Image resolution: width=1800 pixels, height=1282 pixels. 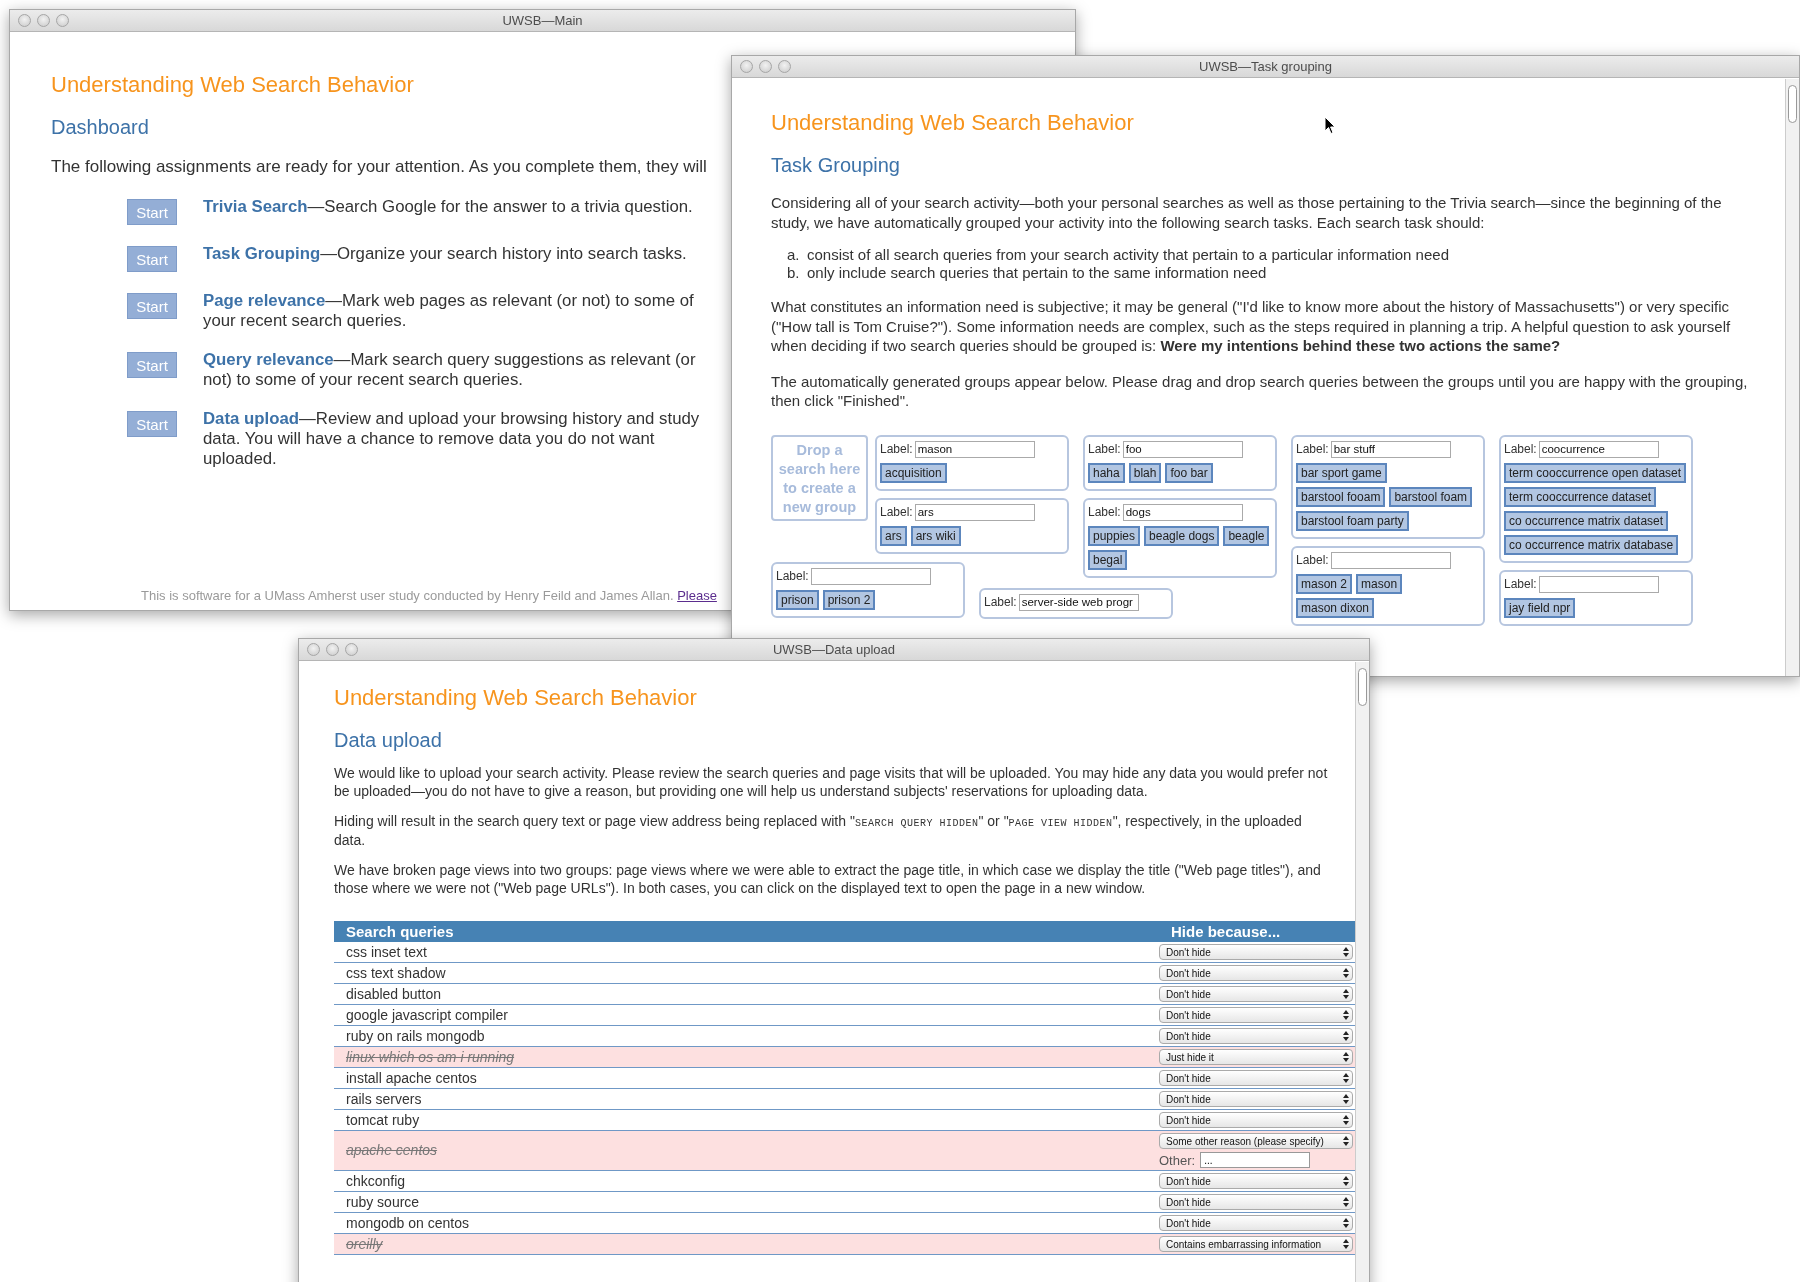 What do you see at coordinates (1108, 559) in the screenshot?
I see `query-chip: begal` at bounding box center [1108, 559].